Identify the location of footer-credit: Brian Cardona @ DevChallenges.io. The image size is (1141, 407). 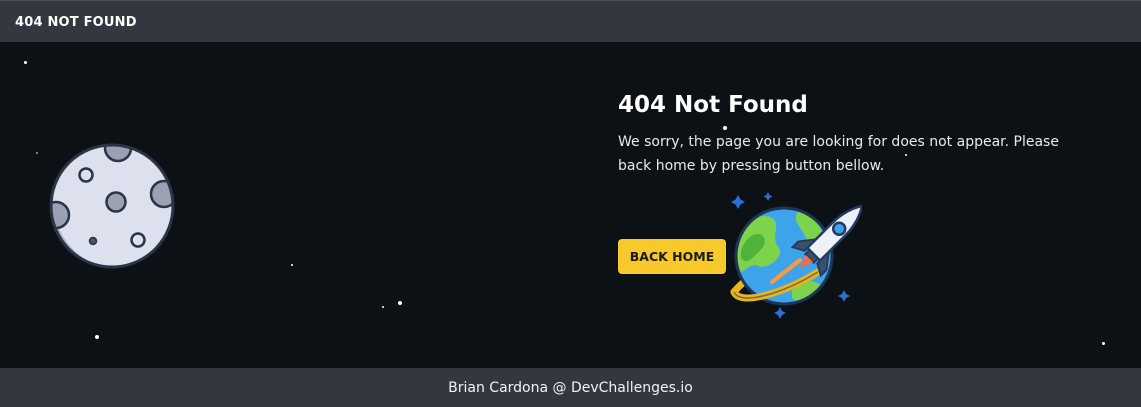
(570, 387).